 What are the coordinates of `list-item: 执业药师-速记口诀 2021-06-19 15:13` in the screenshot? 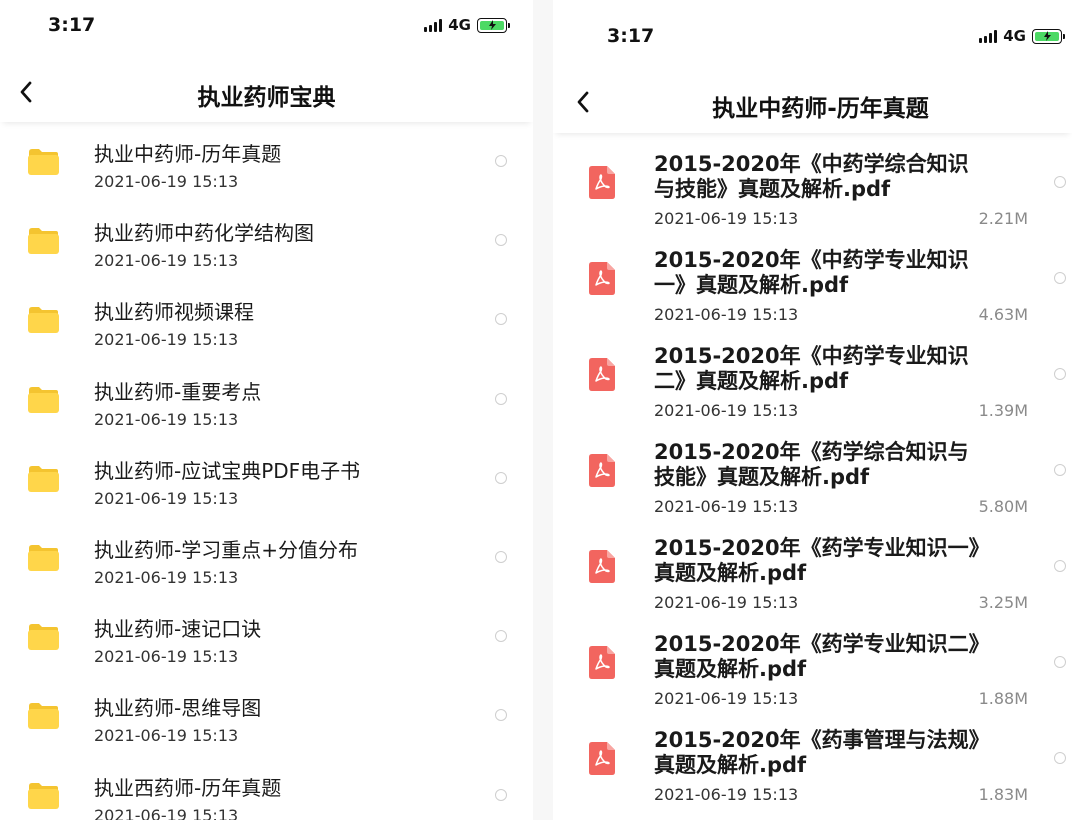 It's located at (266, 642).